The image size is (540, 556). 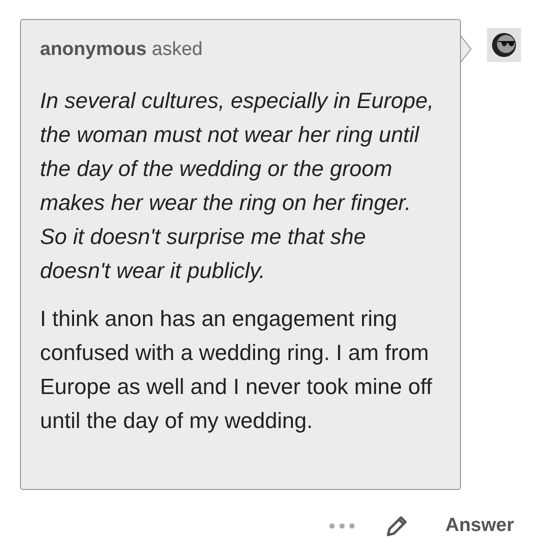 I want to click on pencil-icon, so click(x=397, y=526).